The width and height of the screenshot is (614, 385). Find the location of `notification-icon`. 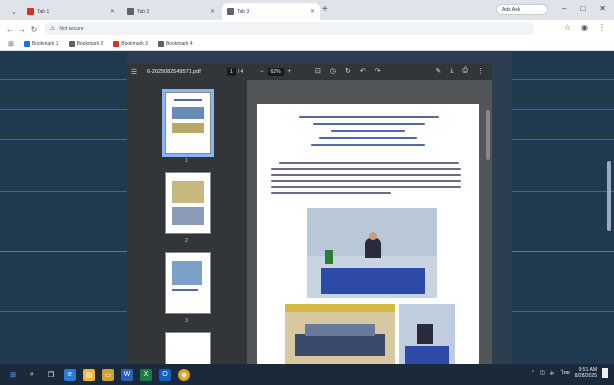

notification-icon is located at coordinates (605, 373).